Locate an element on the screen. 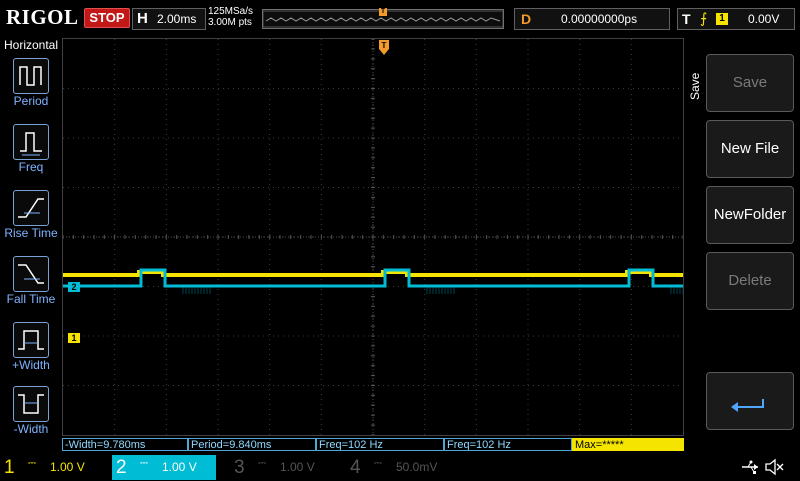  channel-3-scale: 1.00 V is located at coordinates (297, 467).